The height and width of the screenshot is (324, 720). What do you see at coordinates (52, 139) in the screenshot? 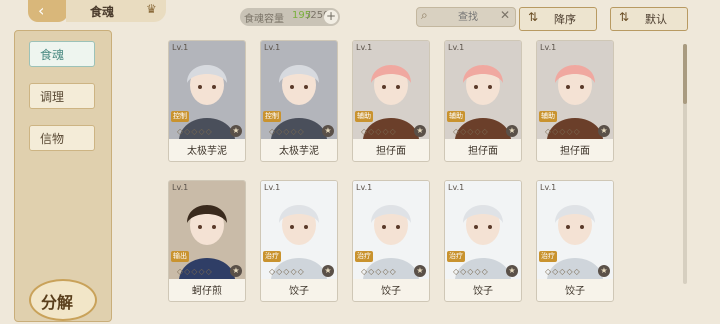
I see `sidebar-item-label: 信物` at bounding box center [52, 139].